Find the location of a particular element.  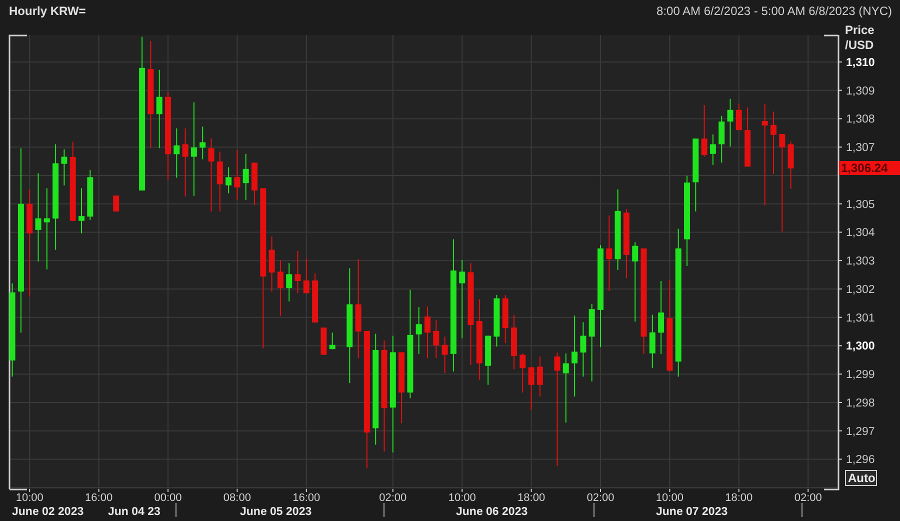

time-tick-label: 00:00 is located at coordinates (168, 498).